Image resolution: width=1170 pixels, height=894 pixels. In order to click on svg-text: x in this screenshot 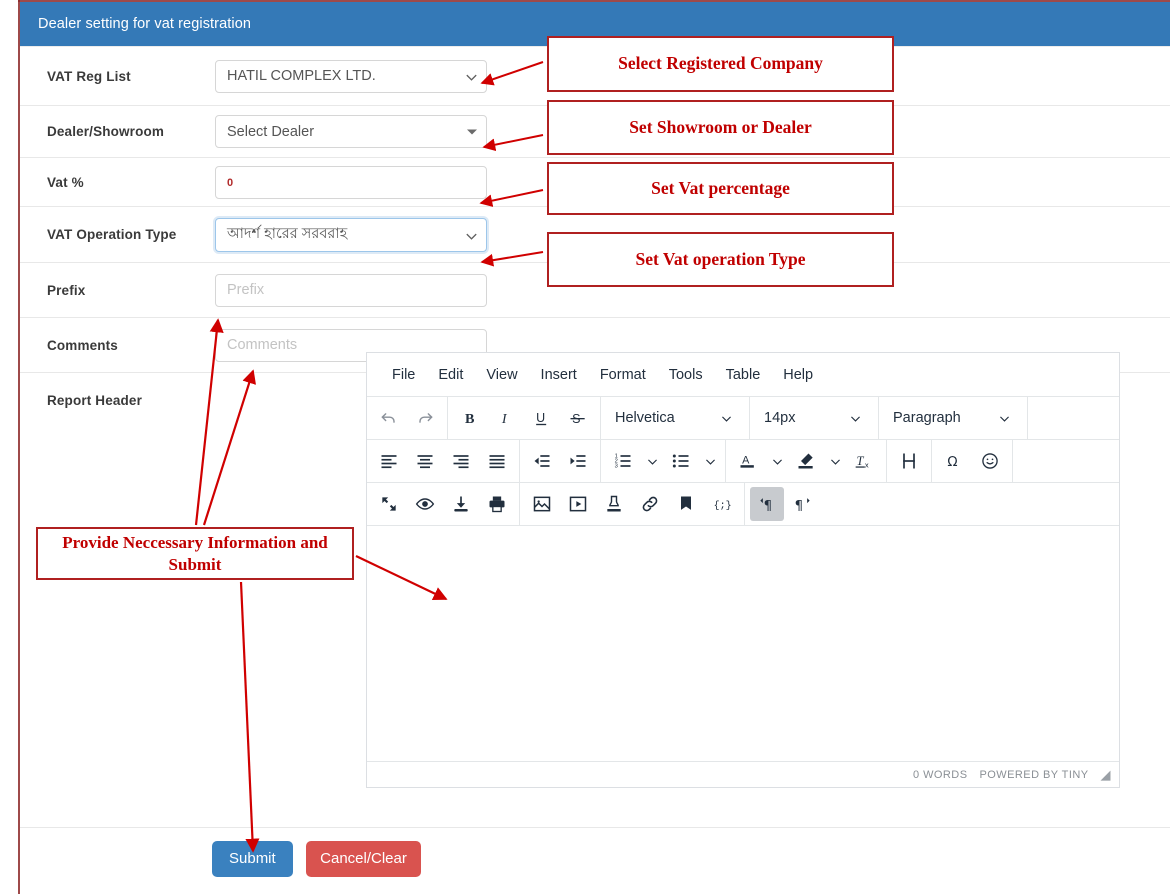, I will do `click(867, 465)`.